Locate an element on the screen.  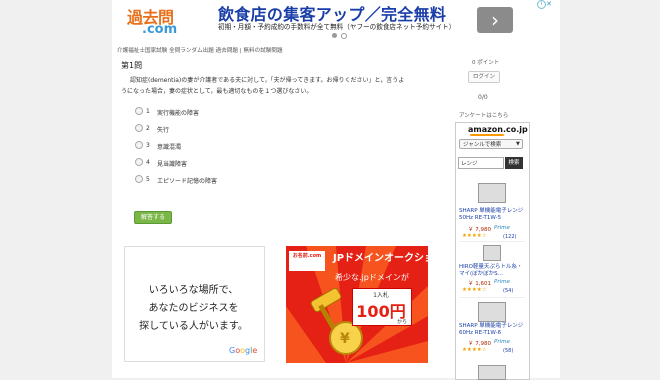
option-label: 意識混濁 is located at coordinates (169, 146).